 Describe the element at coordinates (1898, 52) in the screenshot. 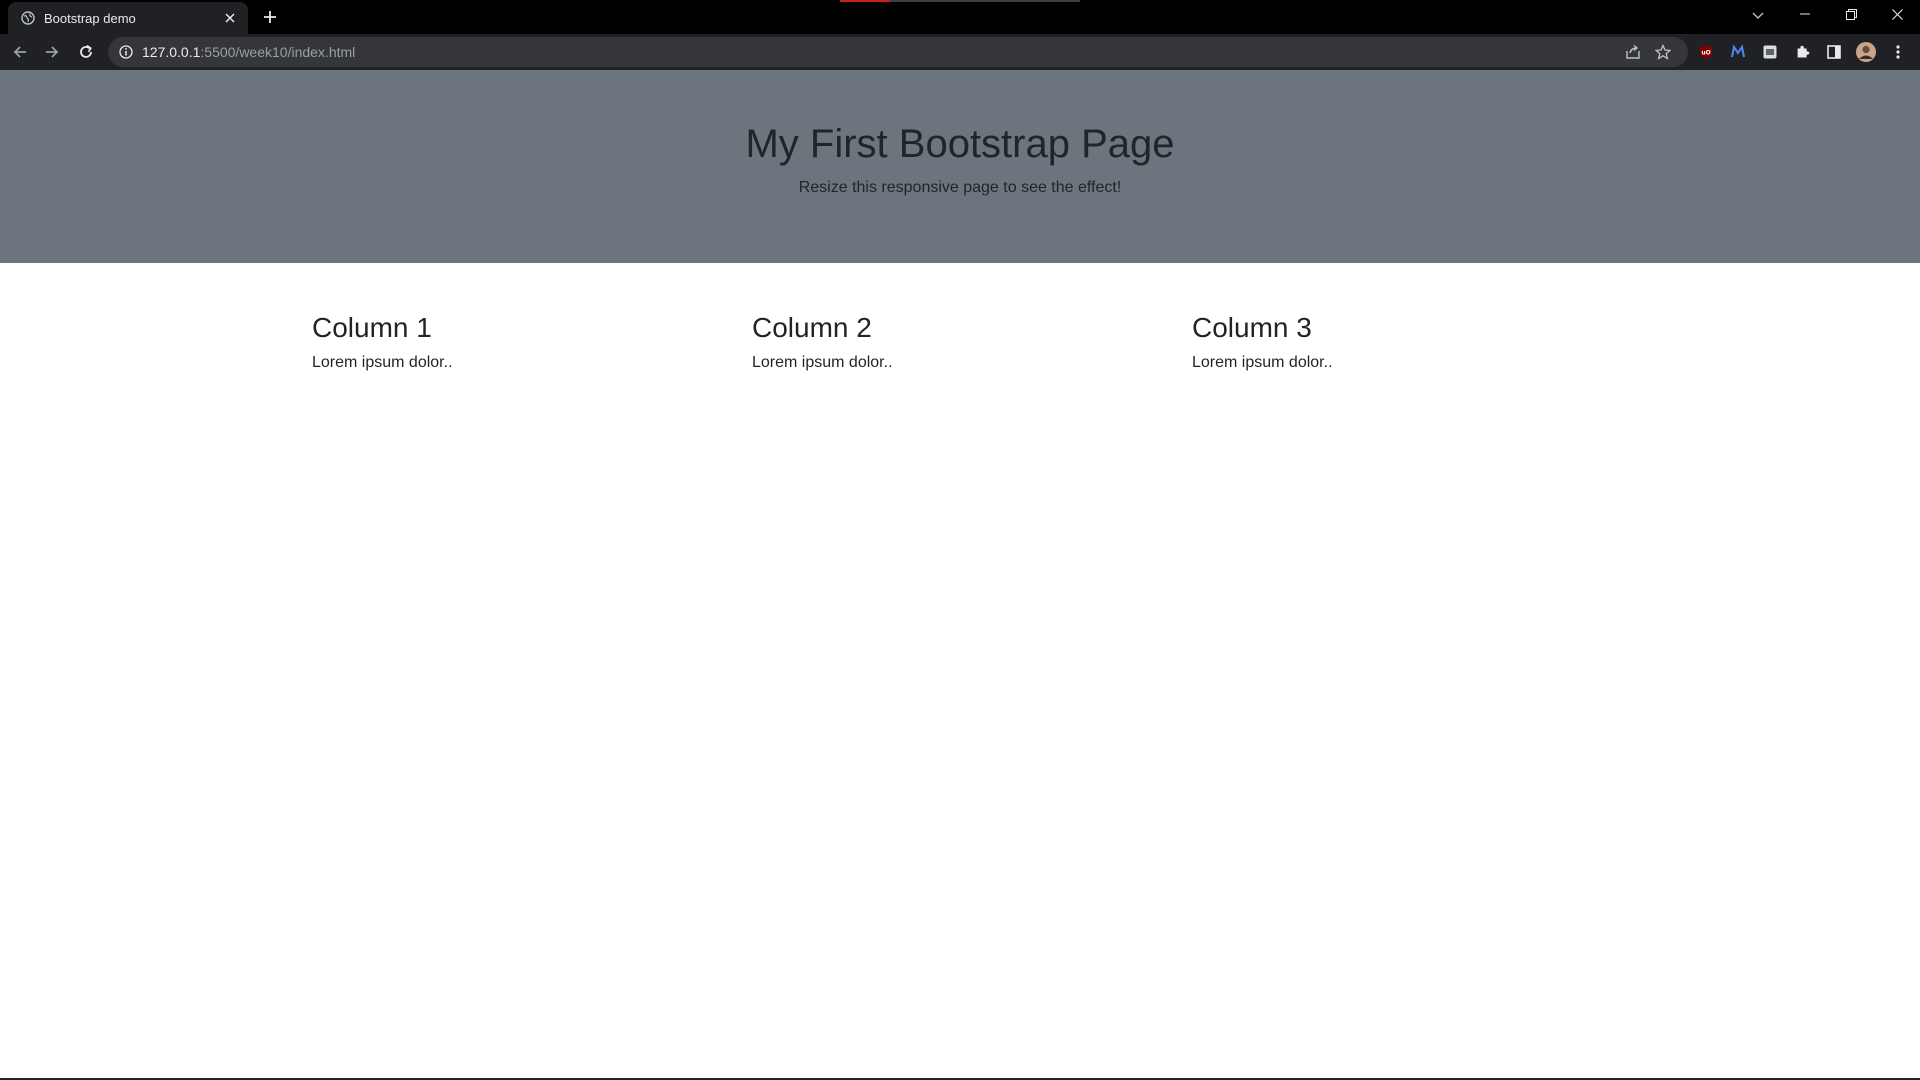

I see `more-menu-icon` at that location.